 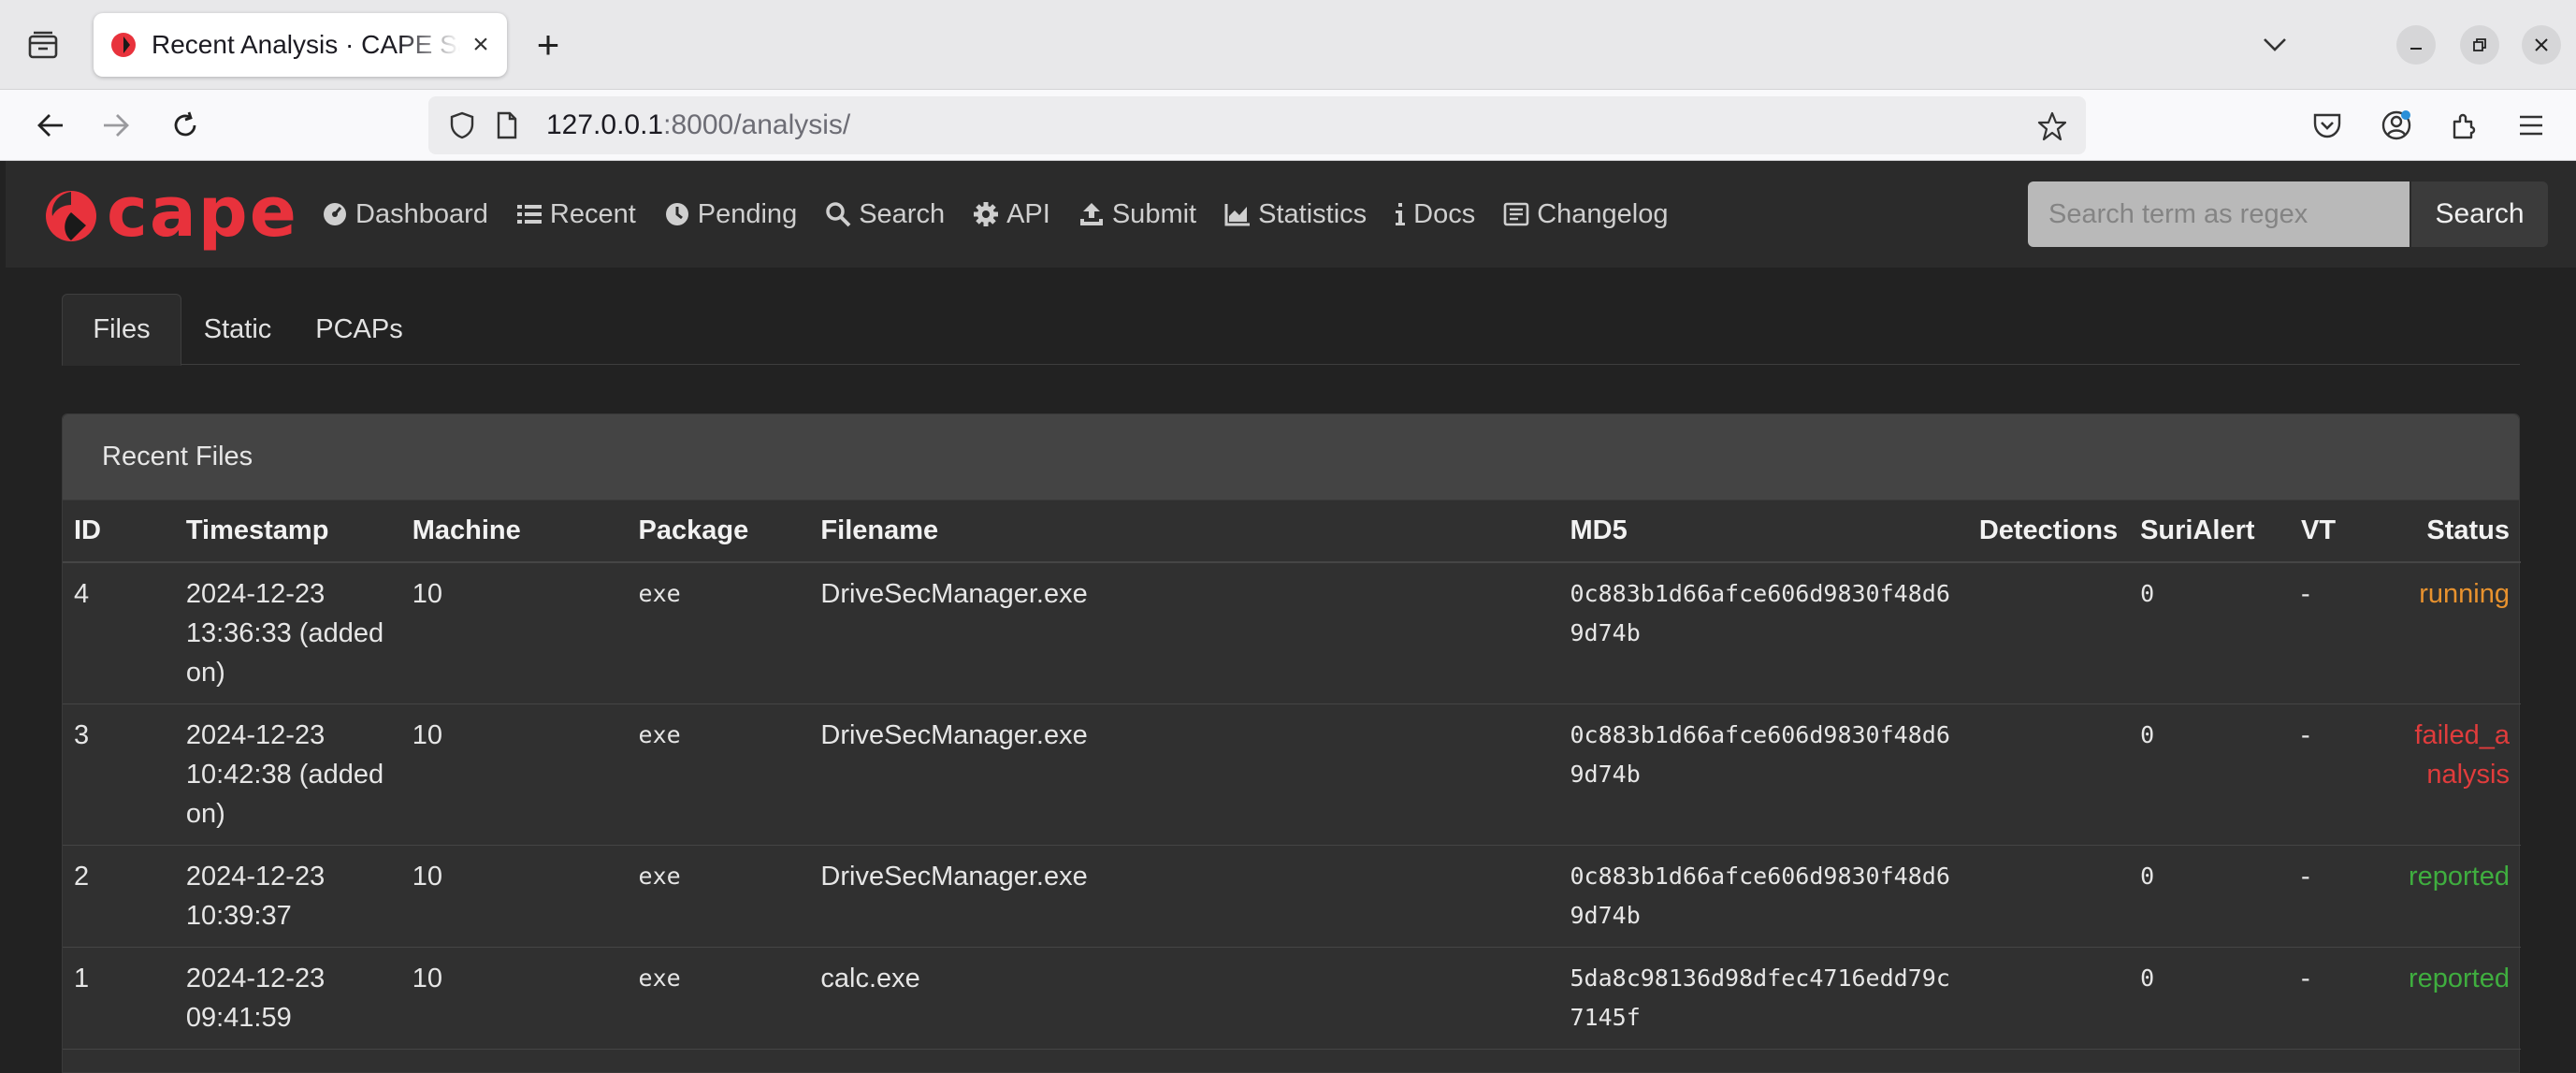 What do you see at coordinates (2531, 125) in the screenshot?
I see `hamburger-menu-icon` at bounding box center [2531, 125].